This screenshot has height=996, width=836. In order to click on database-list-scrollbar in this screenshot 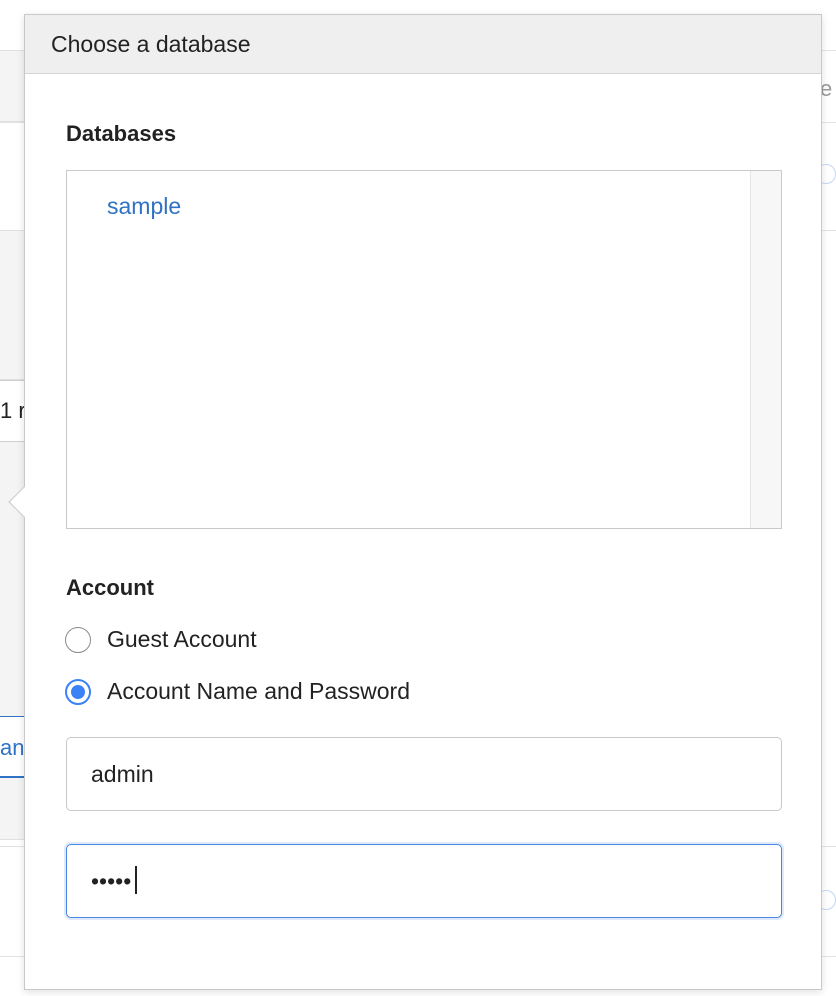, I will do `click(765, 349)`.